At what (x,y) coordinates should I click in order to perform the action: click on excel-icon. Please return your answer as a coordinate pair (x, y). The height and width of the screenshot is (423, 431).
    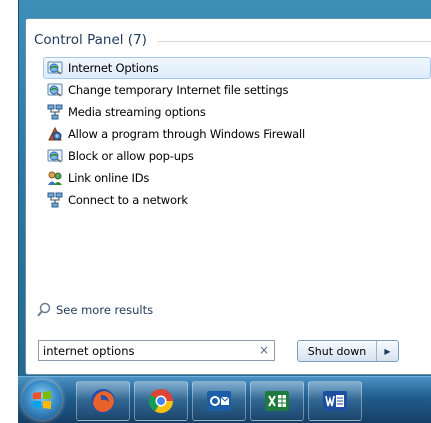
    Looking at the image, I should click on (277, 401).